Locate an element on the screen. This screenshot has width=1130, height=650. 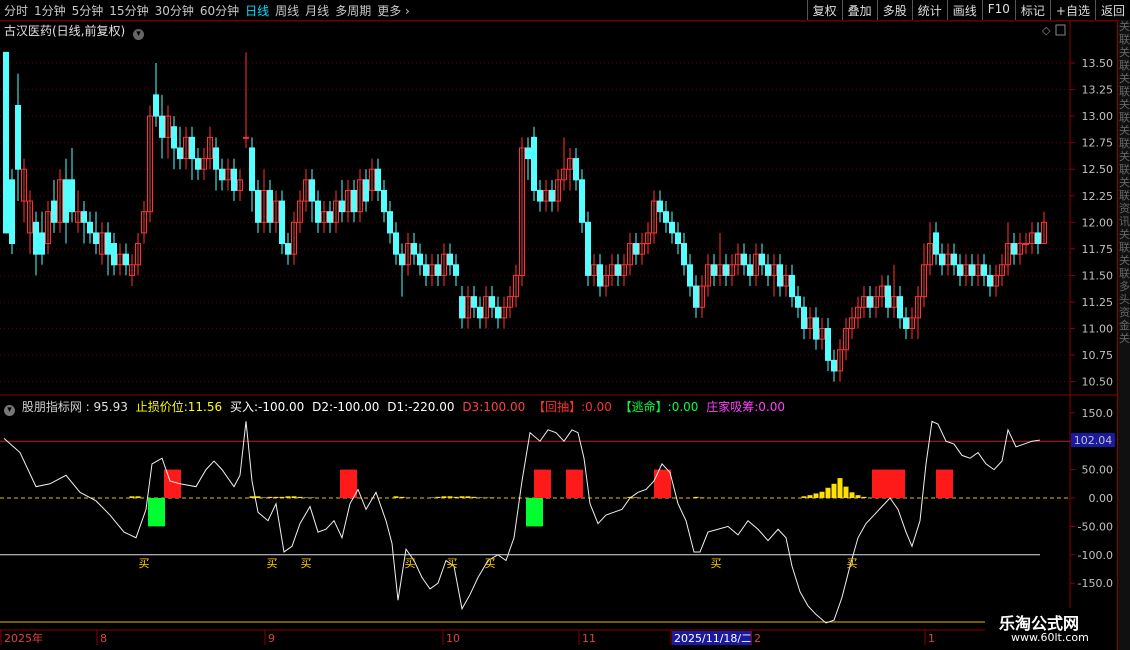
ind-tick-label: -50.00 is located at coordinates (1095, 526).